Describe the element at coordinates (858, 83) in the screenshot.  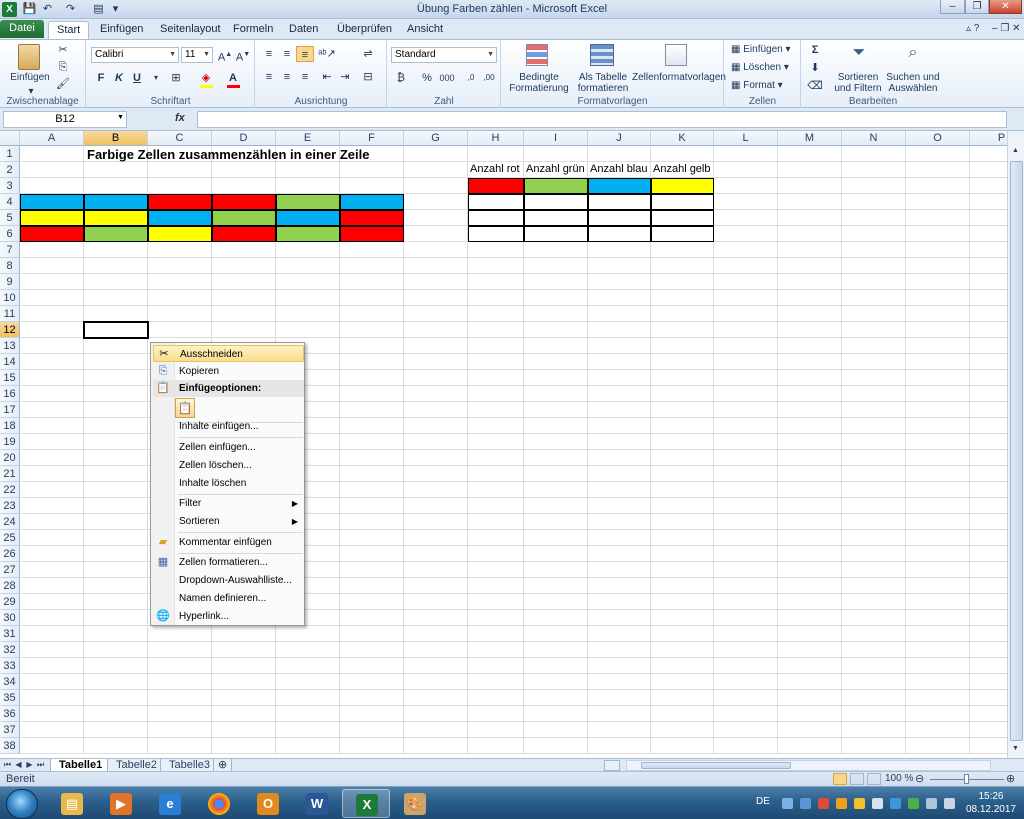
I see `sort-filter-button: Sortieren und Filtern` at that location.